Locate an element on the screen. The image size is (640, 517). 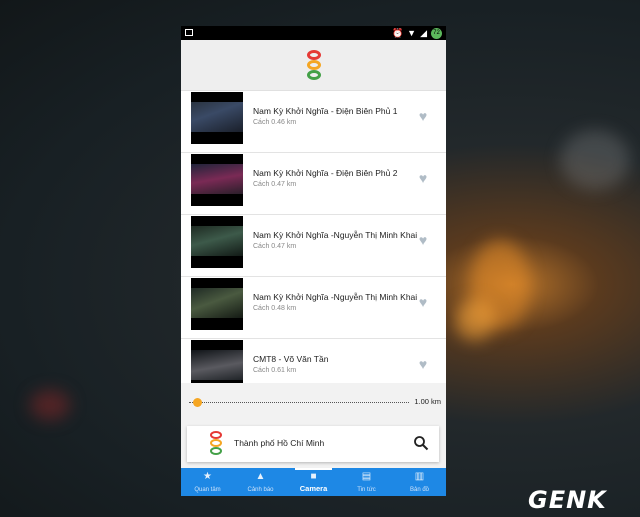
radius-slider: 1.00 km is located at coordinates (313, 403).